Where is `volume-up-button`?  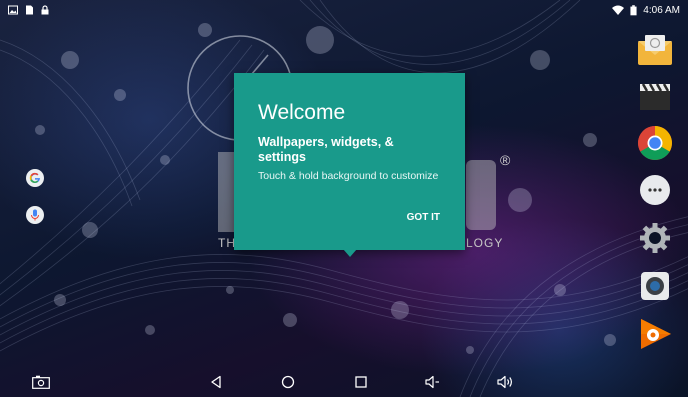 volume-up-button is located at coordinates (506, 382).